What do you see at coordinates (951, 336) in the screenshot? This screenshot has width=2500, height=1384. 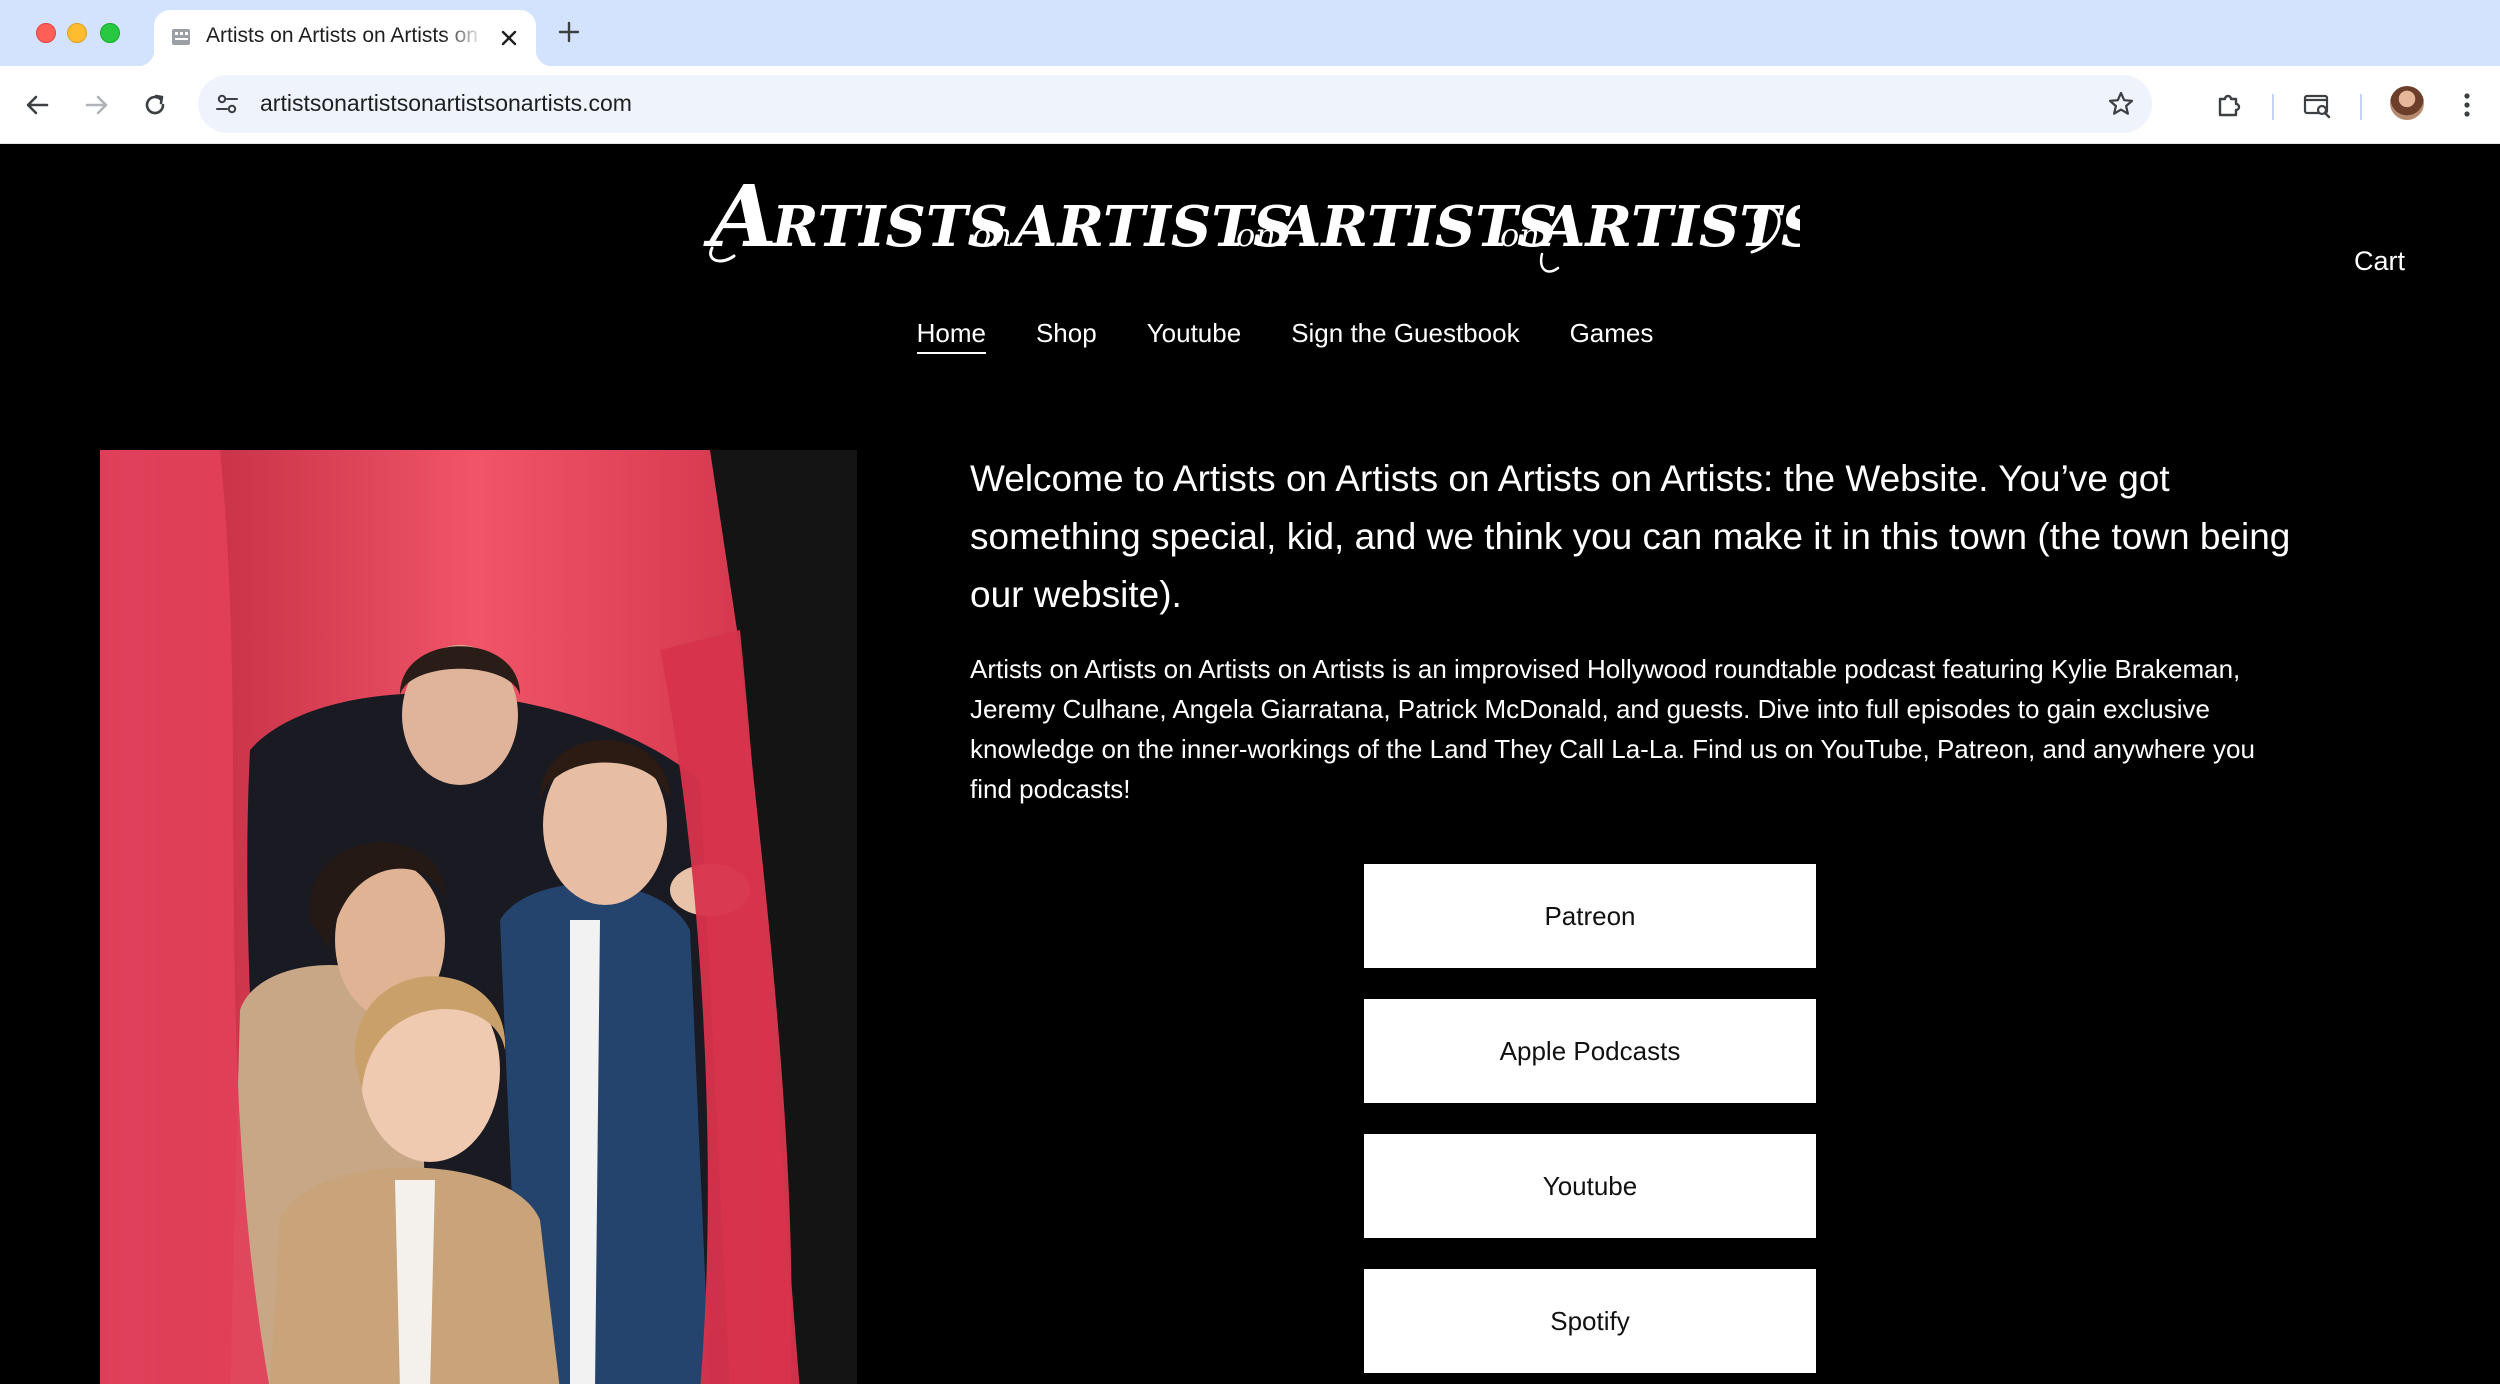 I see `nav-link-home: Home` at bounding box center [951, 336].